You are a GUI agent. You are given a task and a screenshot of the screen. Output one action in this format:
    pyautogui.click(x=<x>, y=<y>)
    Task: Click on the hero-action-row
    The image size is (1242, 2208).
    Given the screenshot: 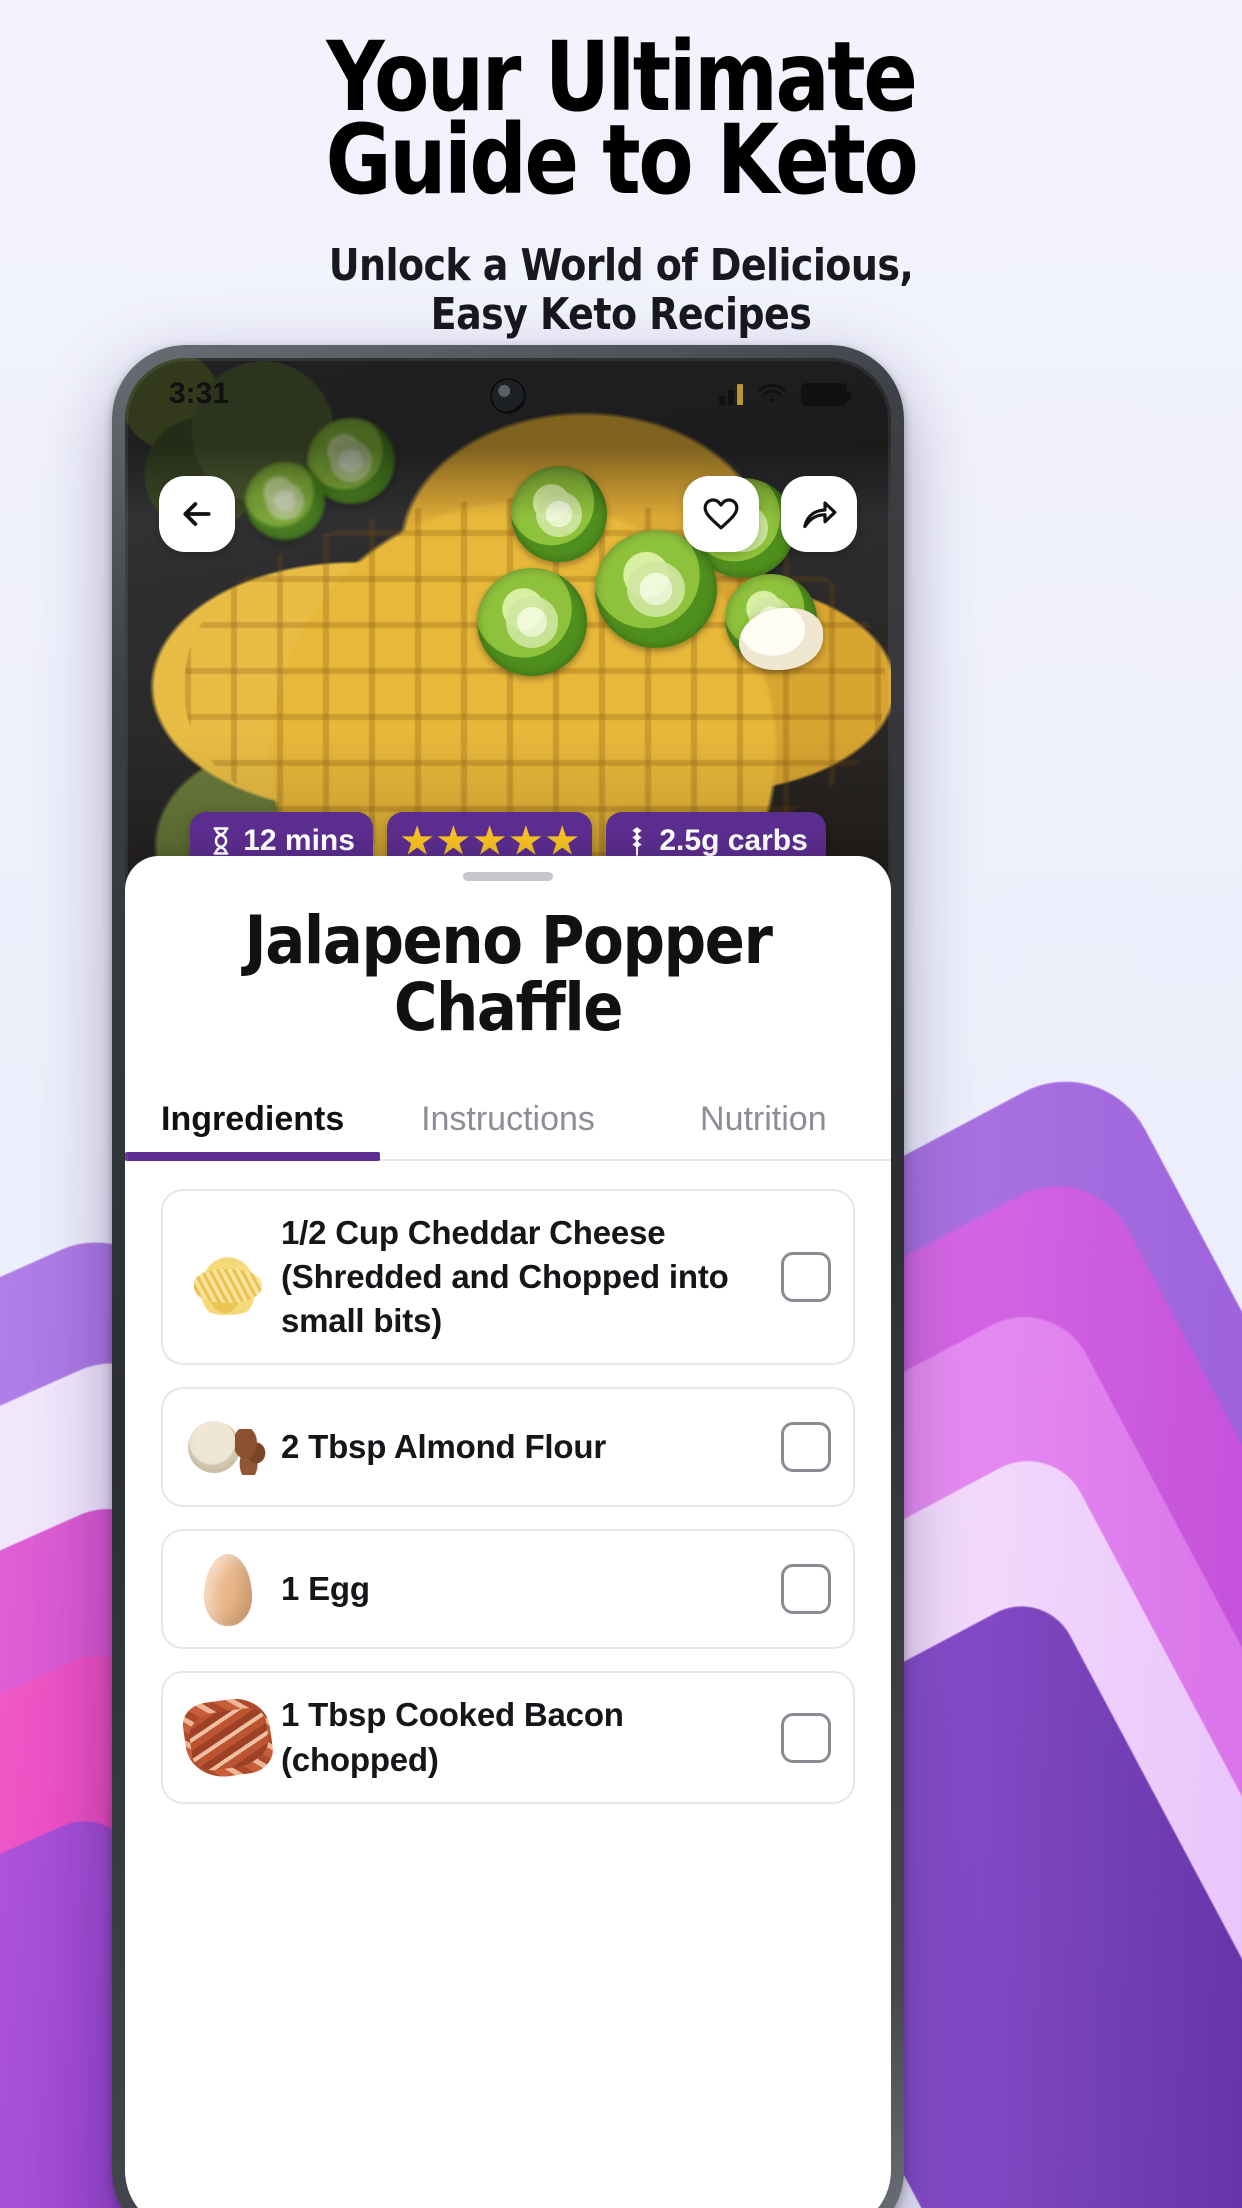 What is the action you would take?
    pyautogui.click(x=508, y=514)
    